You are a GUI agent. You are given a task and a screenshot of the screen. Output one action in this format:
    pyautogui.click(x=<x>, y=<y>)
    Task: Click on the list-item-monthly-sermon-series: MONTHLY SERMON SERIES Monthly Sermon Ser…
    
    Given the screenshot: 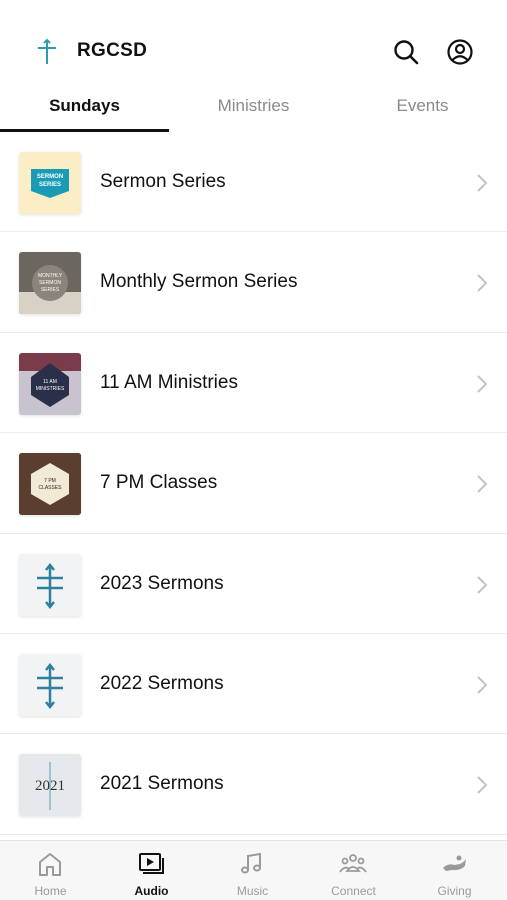 What is the action you would take?
    pyautogui.click(x=253, y=282)
    